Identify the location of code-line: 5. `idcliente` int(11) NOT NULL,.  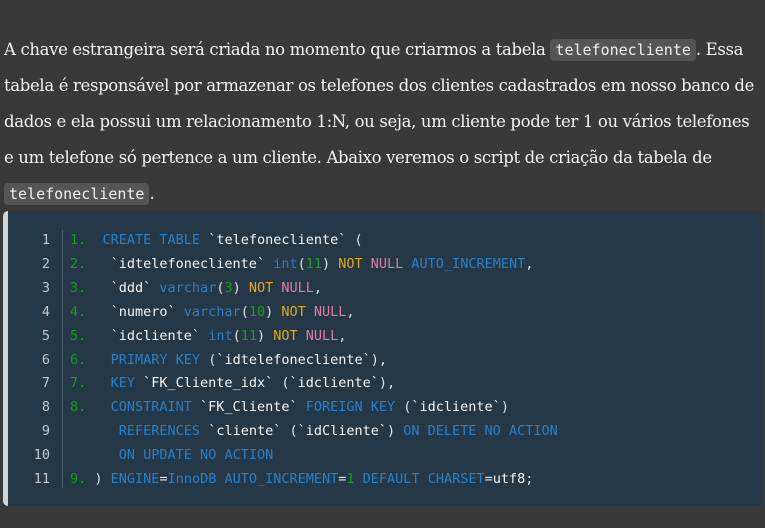
(208, 336).